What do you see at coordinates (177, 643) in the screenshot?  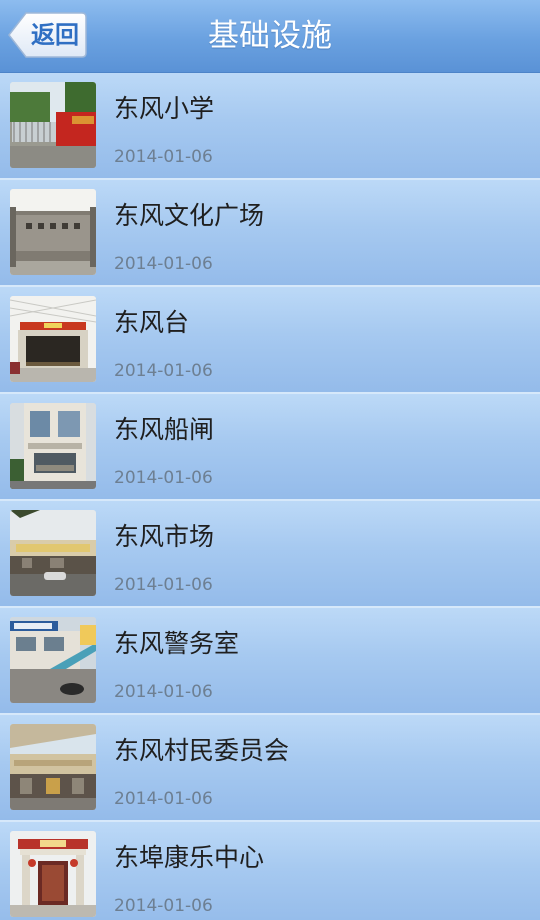 I see `item-title: 东风警务室` at bounding box center [177, 643].